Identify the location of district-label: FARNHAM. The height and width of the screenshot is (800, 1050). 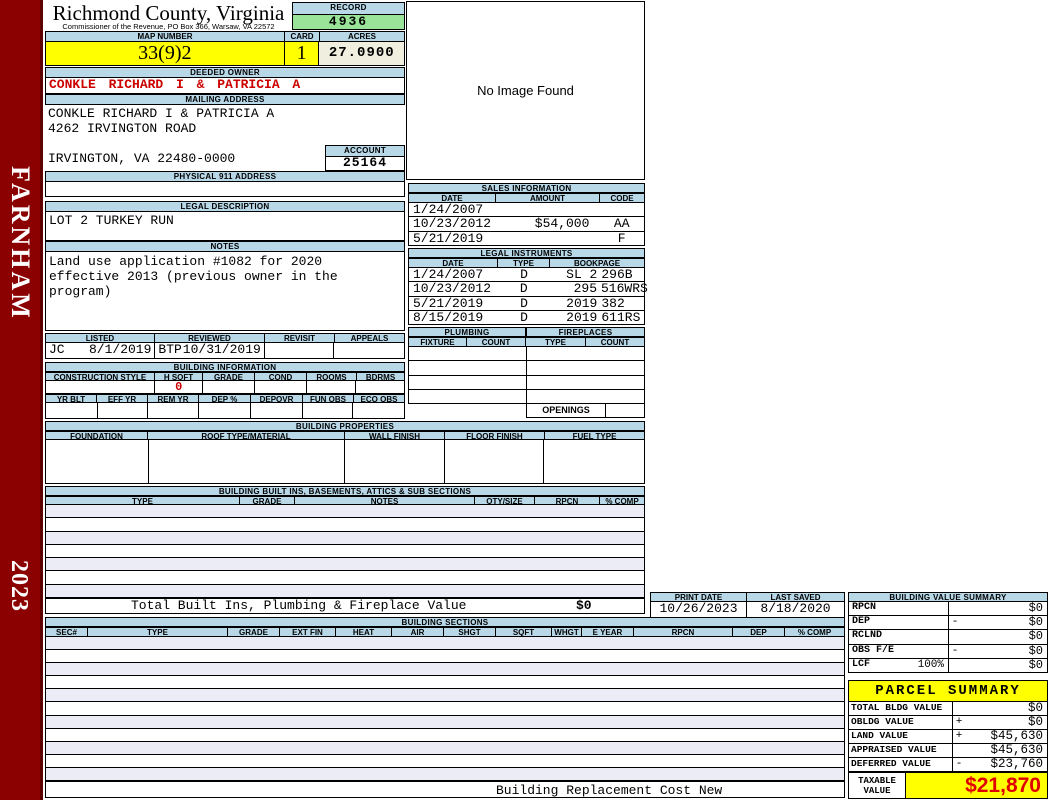
(20, 243).